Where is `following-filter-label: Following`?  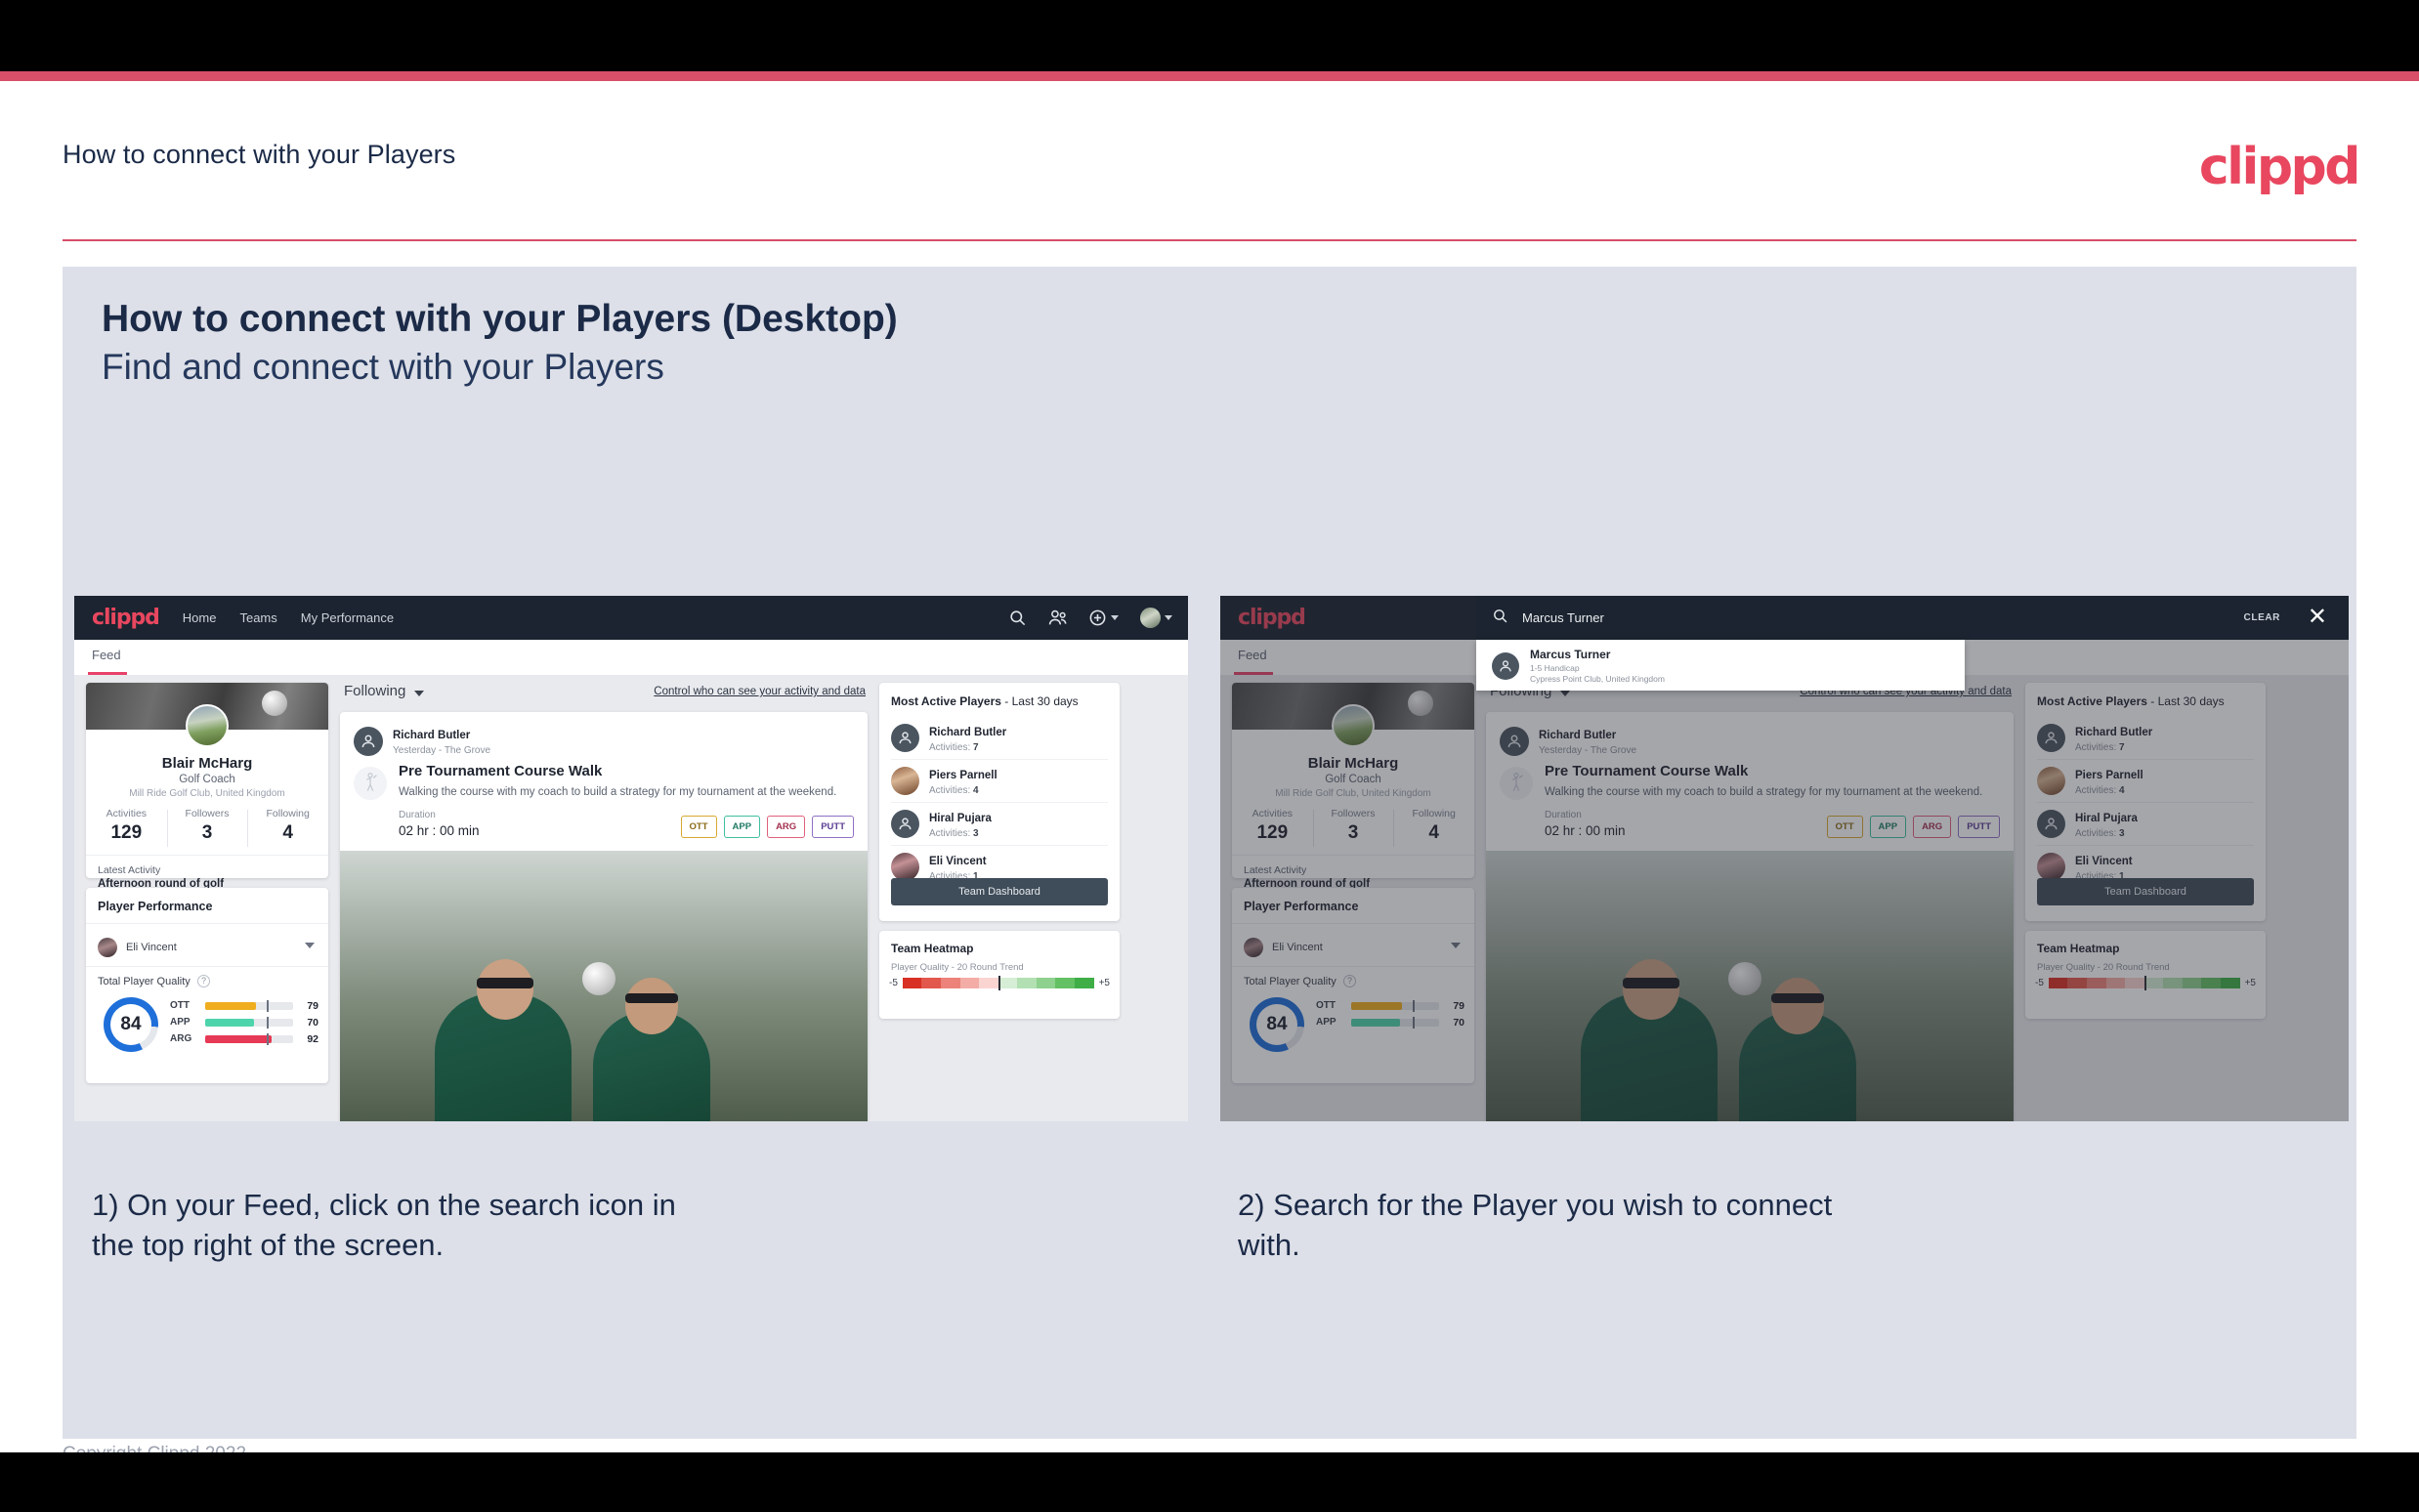 following-filter-label: Following is located at coordinates (374, 691).